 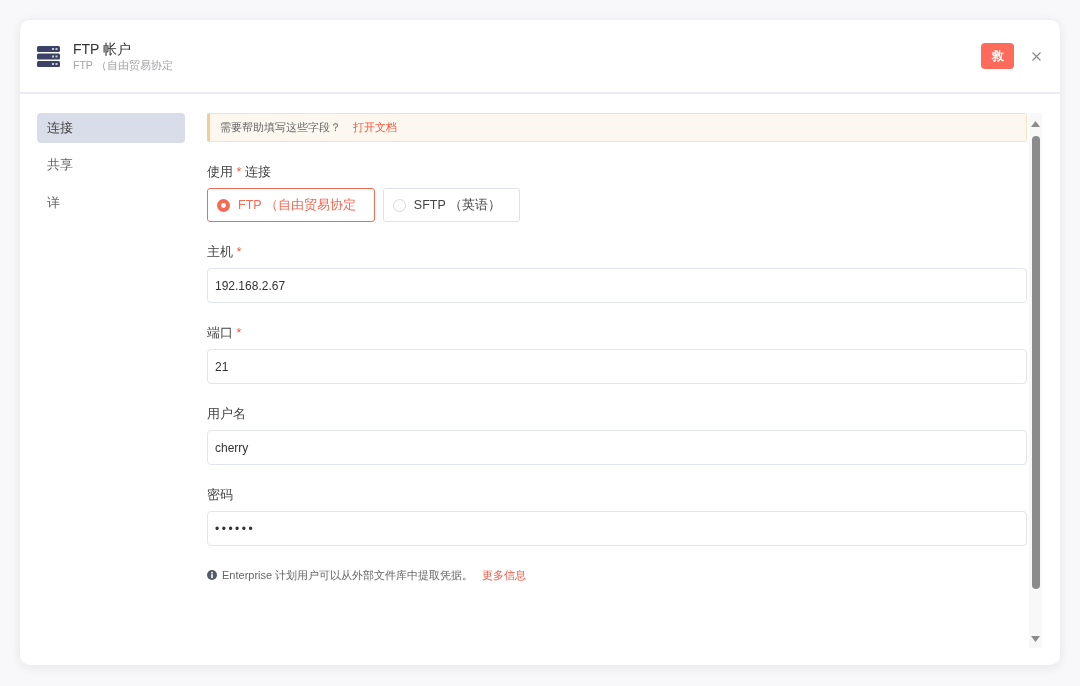 I want to click on password-field: ••••••, so click(x=617, y=528).